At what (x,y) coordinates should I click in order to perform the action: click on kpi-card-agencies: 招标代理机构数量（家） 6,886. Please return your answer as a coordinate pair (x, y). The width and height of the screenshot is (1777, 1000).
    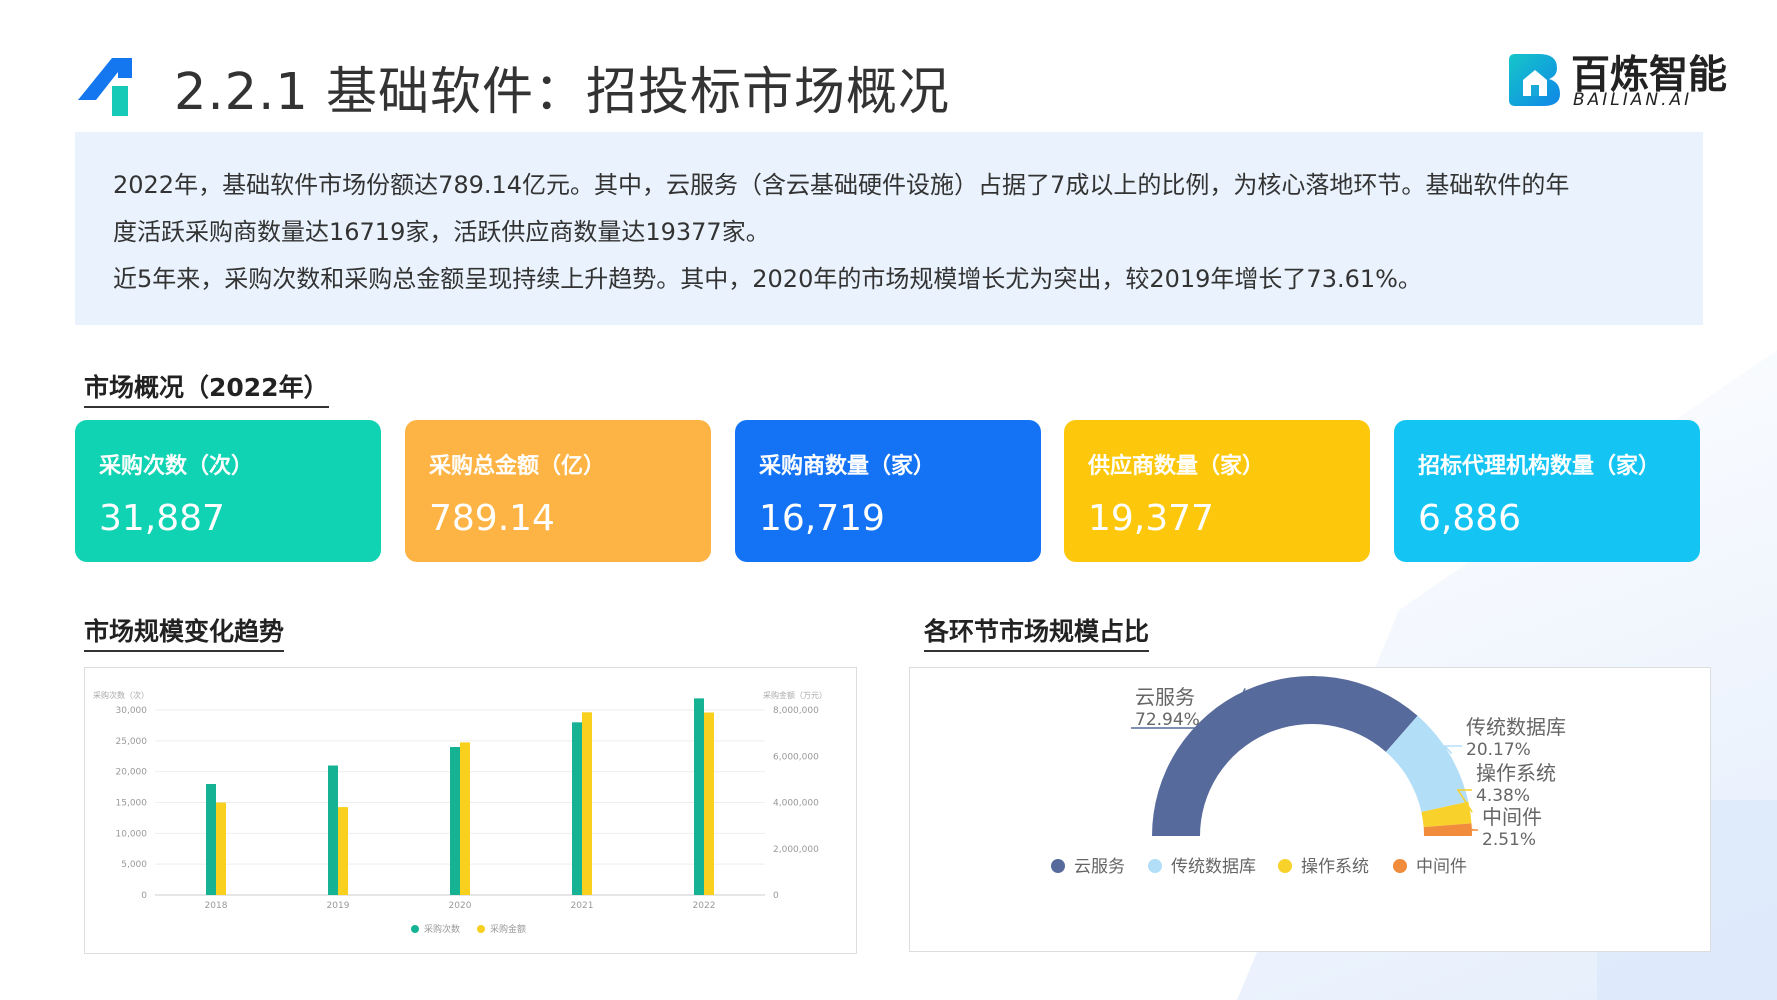
    Looking at the image, I should click on (1547, 491).